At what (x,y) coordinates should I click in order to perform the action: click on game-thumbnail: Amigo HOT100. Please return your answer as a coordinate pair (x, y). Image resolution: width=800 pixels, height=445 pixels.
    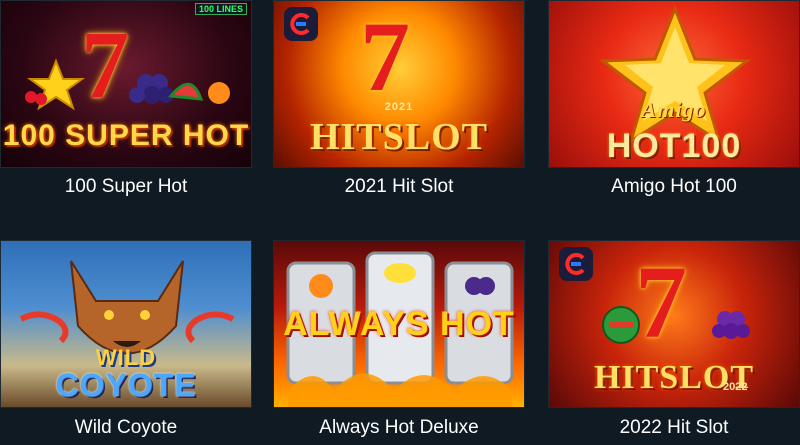
    Looking at the image, I should click on (674, 84).